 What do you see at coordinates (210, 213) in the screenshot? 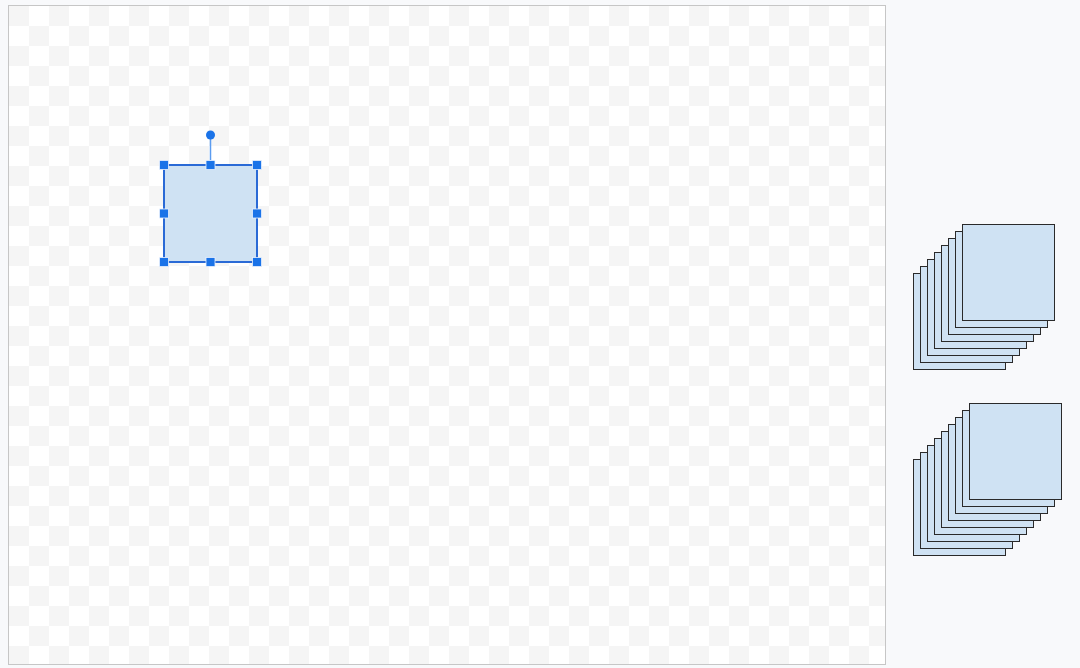
I see `square-shape` at bounding box center [210, 213].